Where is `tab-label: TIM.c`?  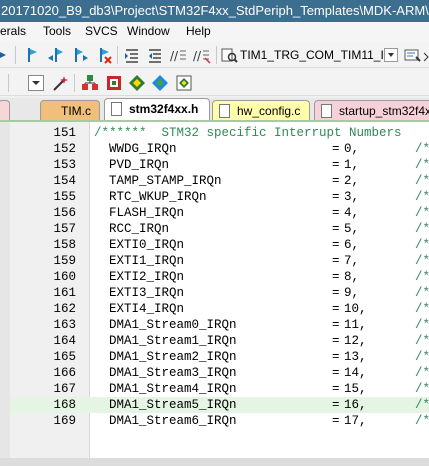
tab-label: TIM.c is located at coordinates (76, 111).